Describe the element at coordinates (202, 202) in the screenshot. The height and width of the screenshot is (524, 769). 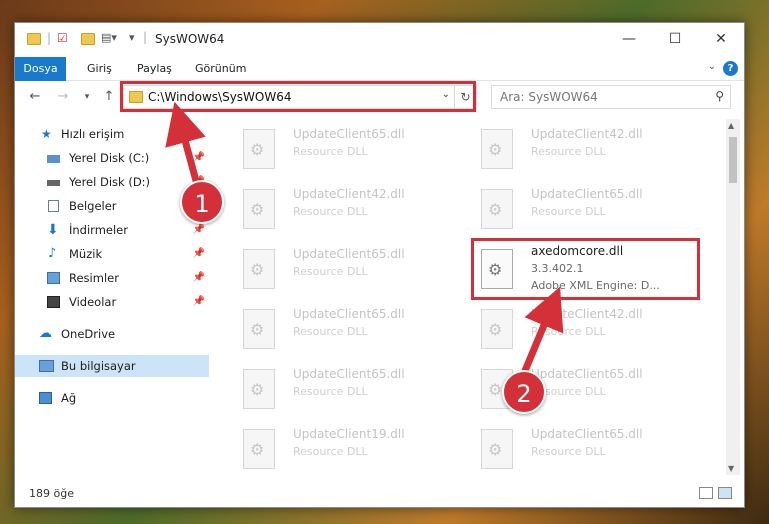
I see `callout-badge-1: 1` at that location.